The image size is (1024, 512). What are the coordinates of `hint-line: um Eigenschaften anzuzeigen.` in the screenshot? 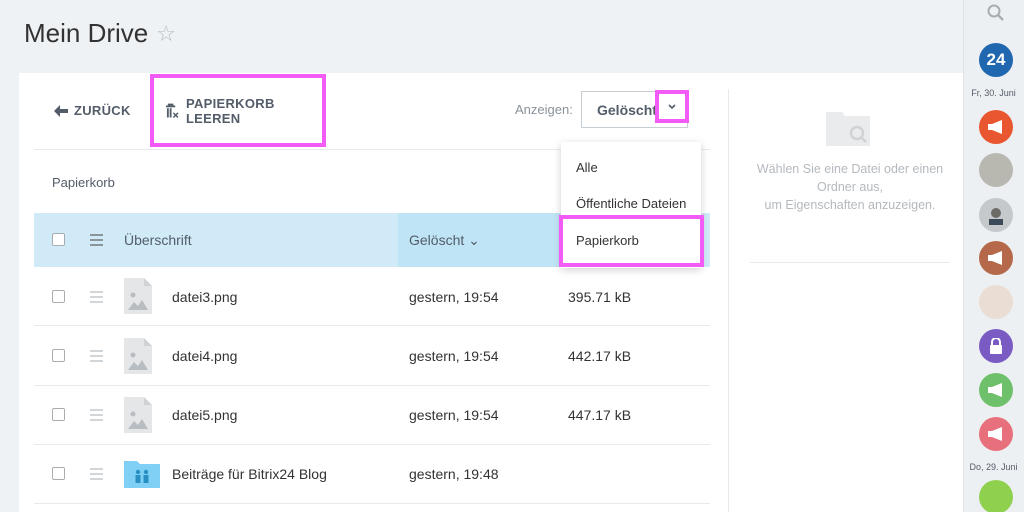 It's located at (850, 205).